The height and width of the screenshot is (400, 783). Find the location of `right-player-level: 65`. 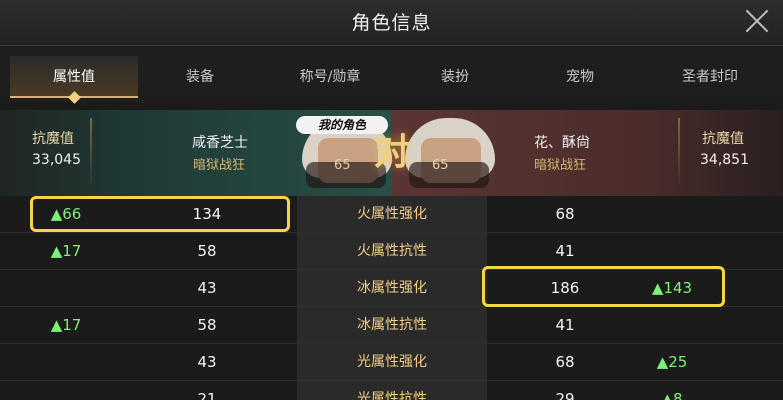

right-player-level: 65 is located at coordinates (440, 165).